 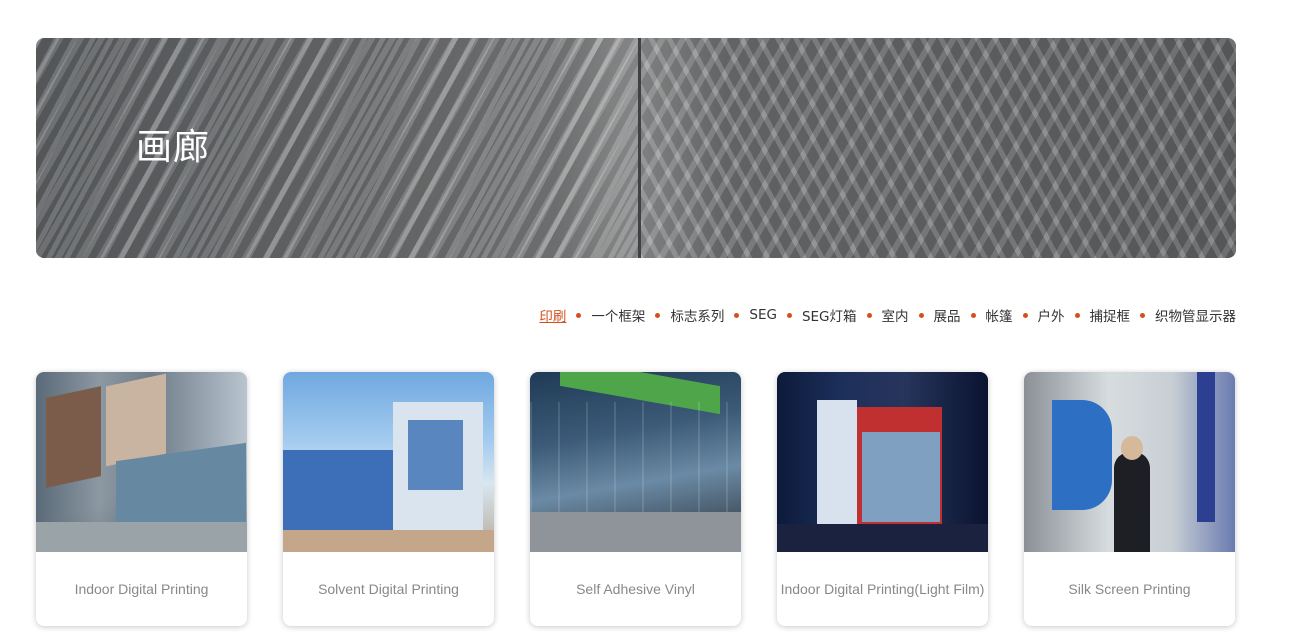 I want to click on hero-background-glow, so click(x=641, y=148).